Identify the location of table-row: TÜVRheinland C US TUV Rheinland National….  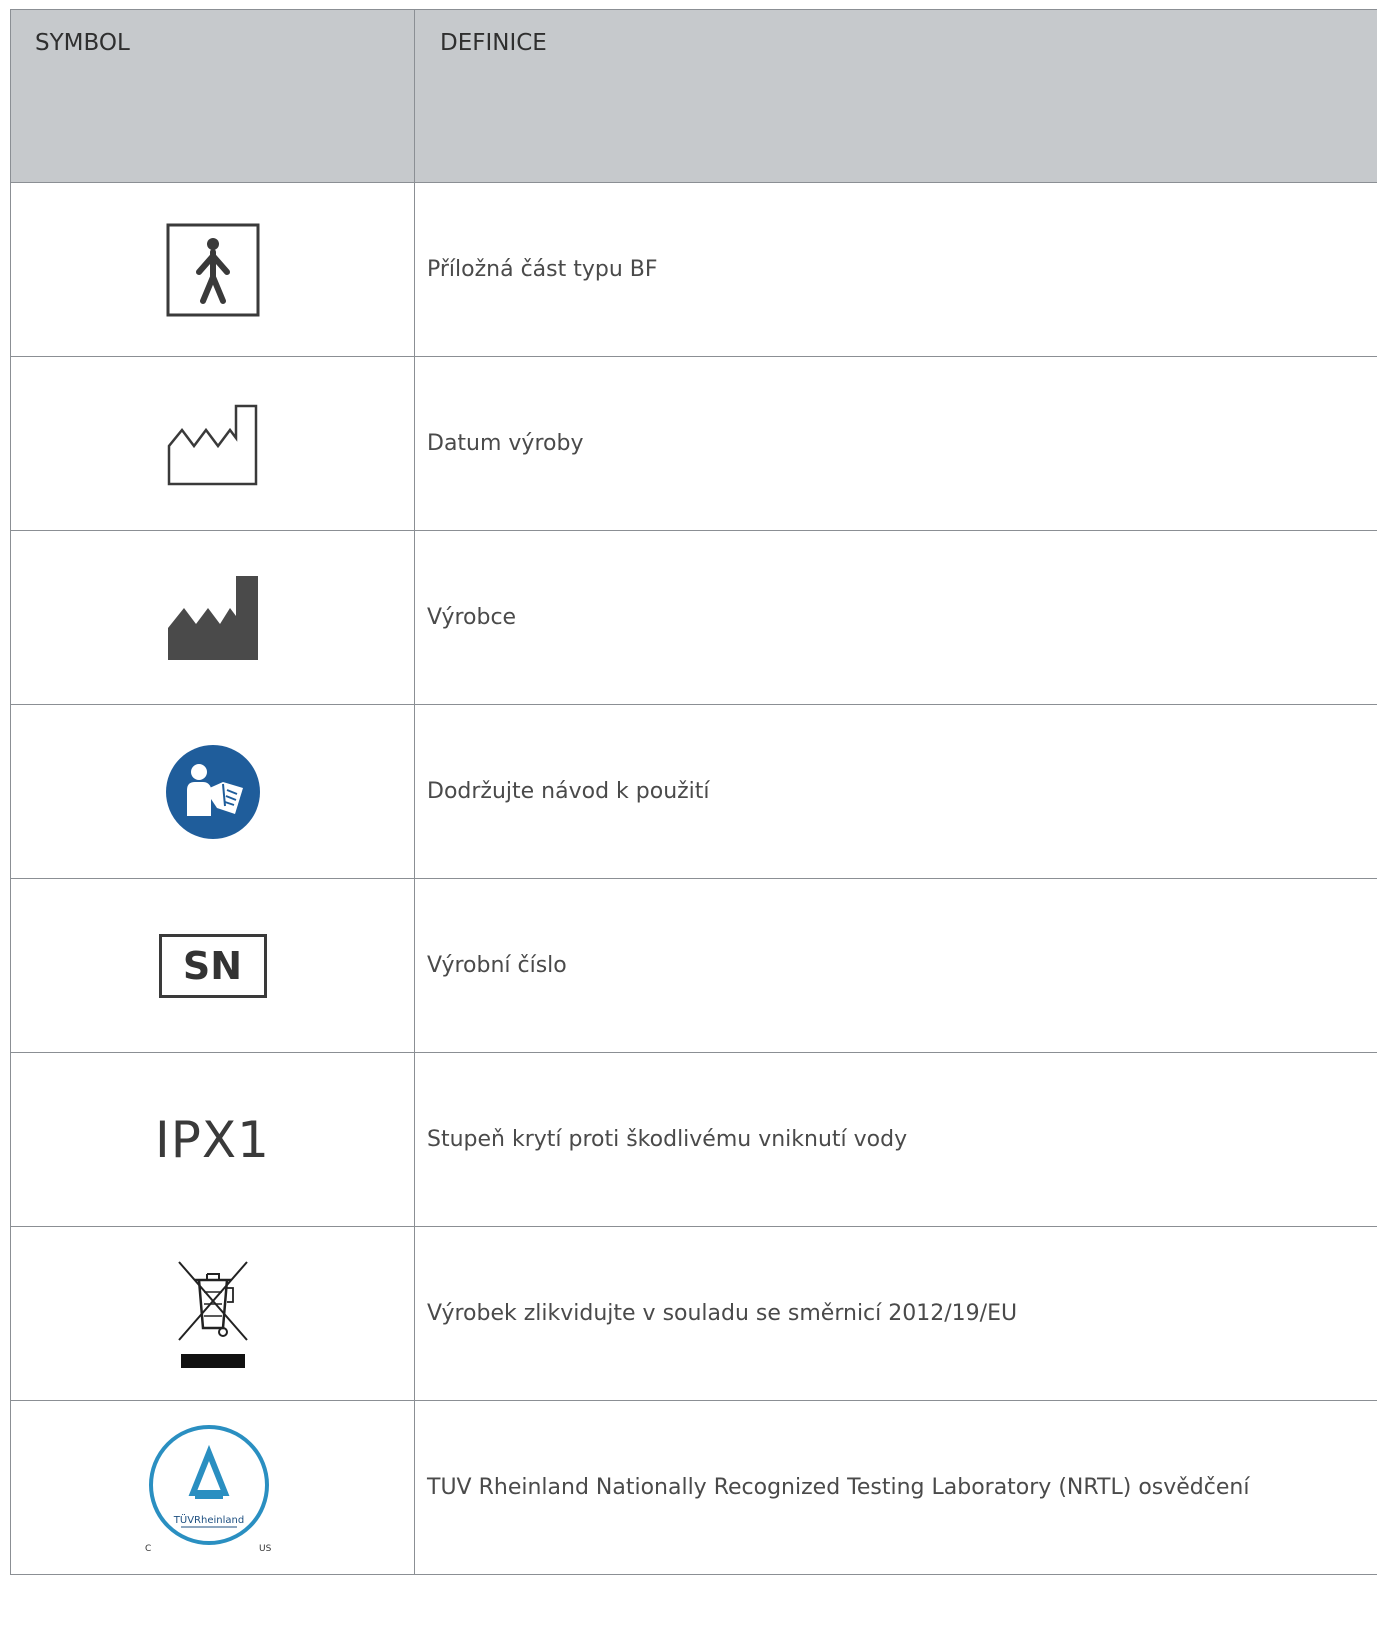
(693, 1488).